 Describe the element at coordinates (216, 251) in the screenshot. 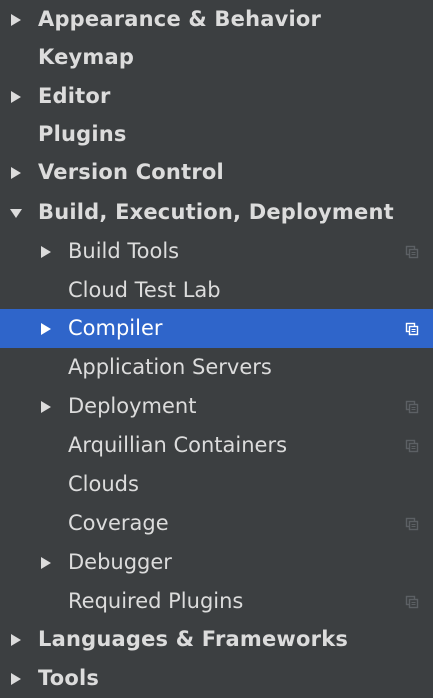

I see `tree-item-build-tools: Build Tools` at that location.